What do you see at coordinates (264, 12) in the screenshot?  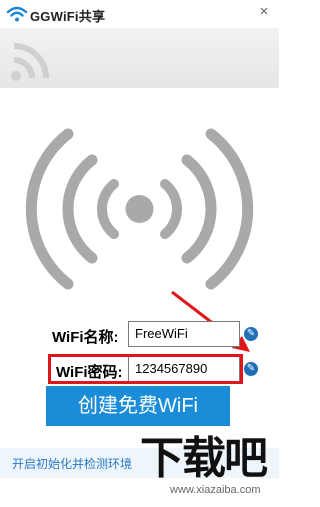 I see `close-button: ×` at bounding box center [264, 12].